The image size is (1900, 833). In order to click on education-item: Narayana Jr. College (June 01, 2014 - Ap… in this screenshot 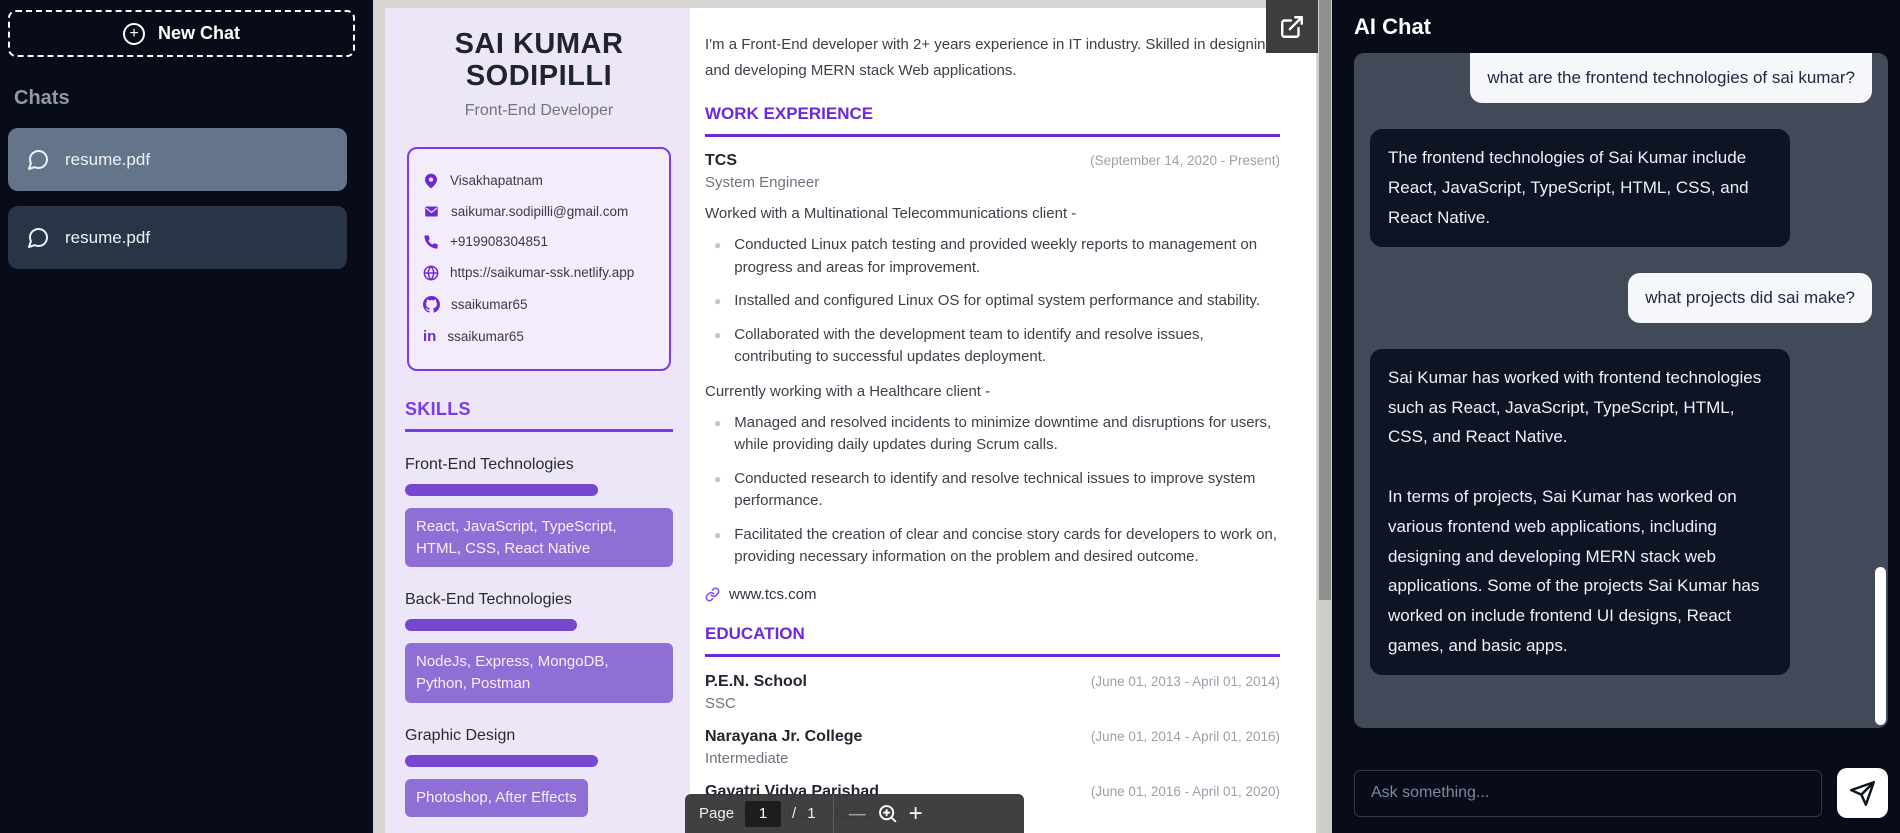, I will do `click(992, 747)`.